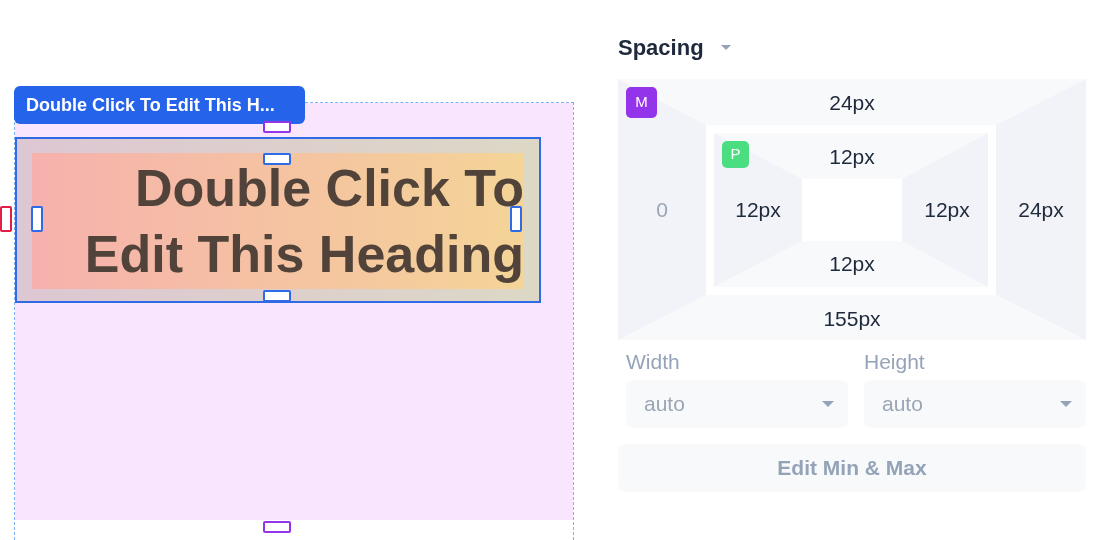  What do you see at coordinates (894, 362) in the screenshot?
I see `field-label: Height` at bounding box center [894, 362].